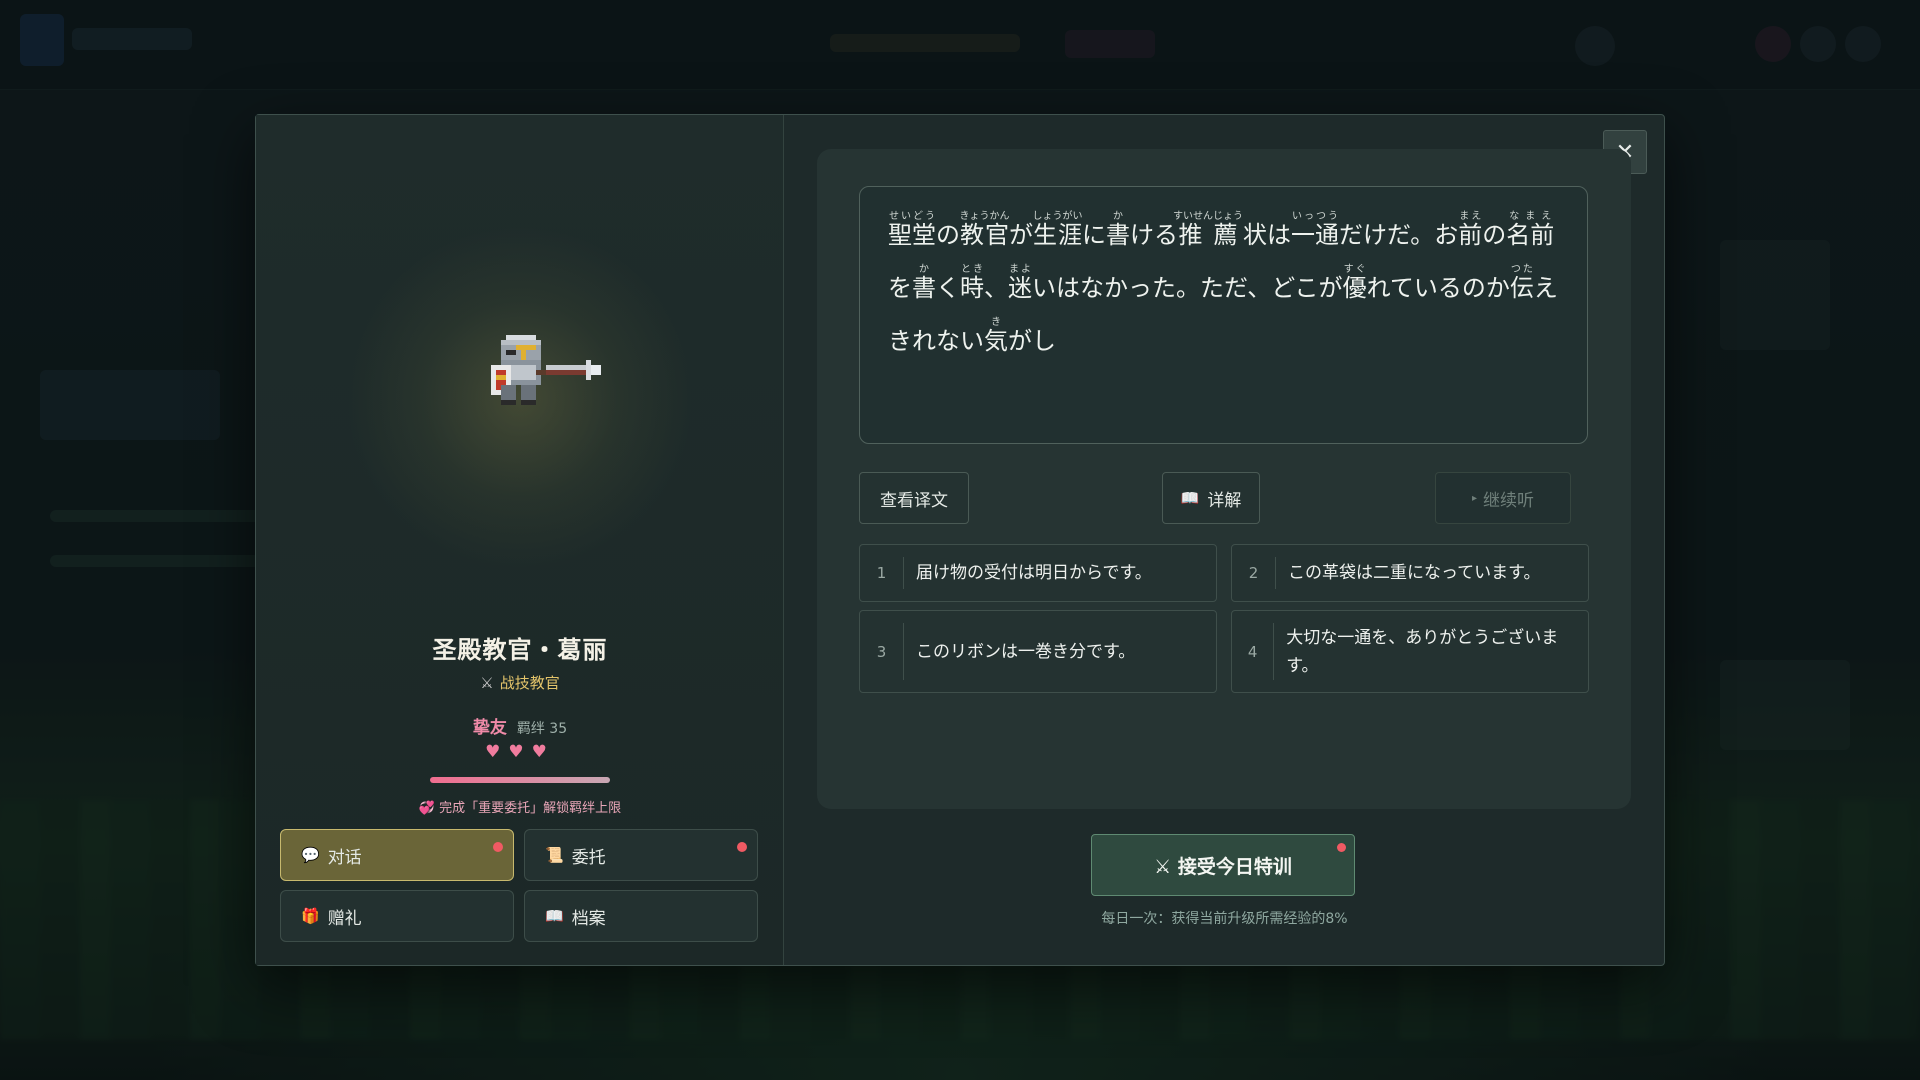  What do you see at coordinates (1224, 500) in the screenshot?
I see `detail-label: 详解` at bounding box center [1224, 500].